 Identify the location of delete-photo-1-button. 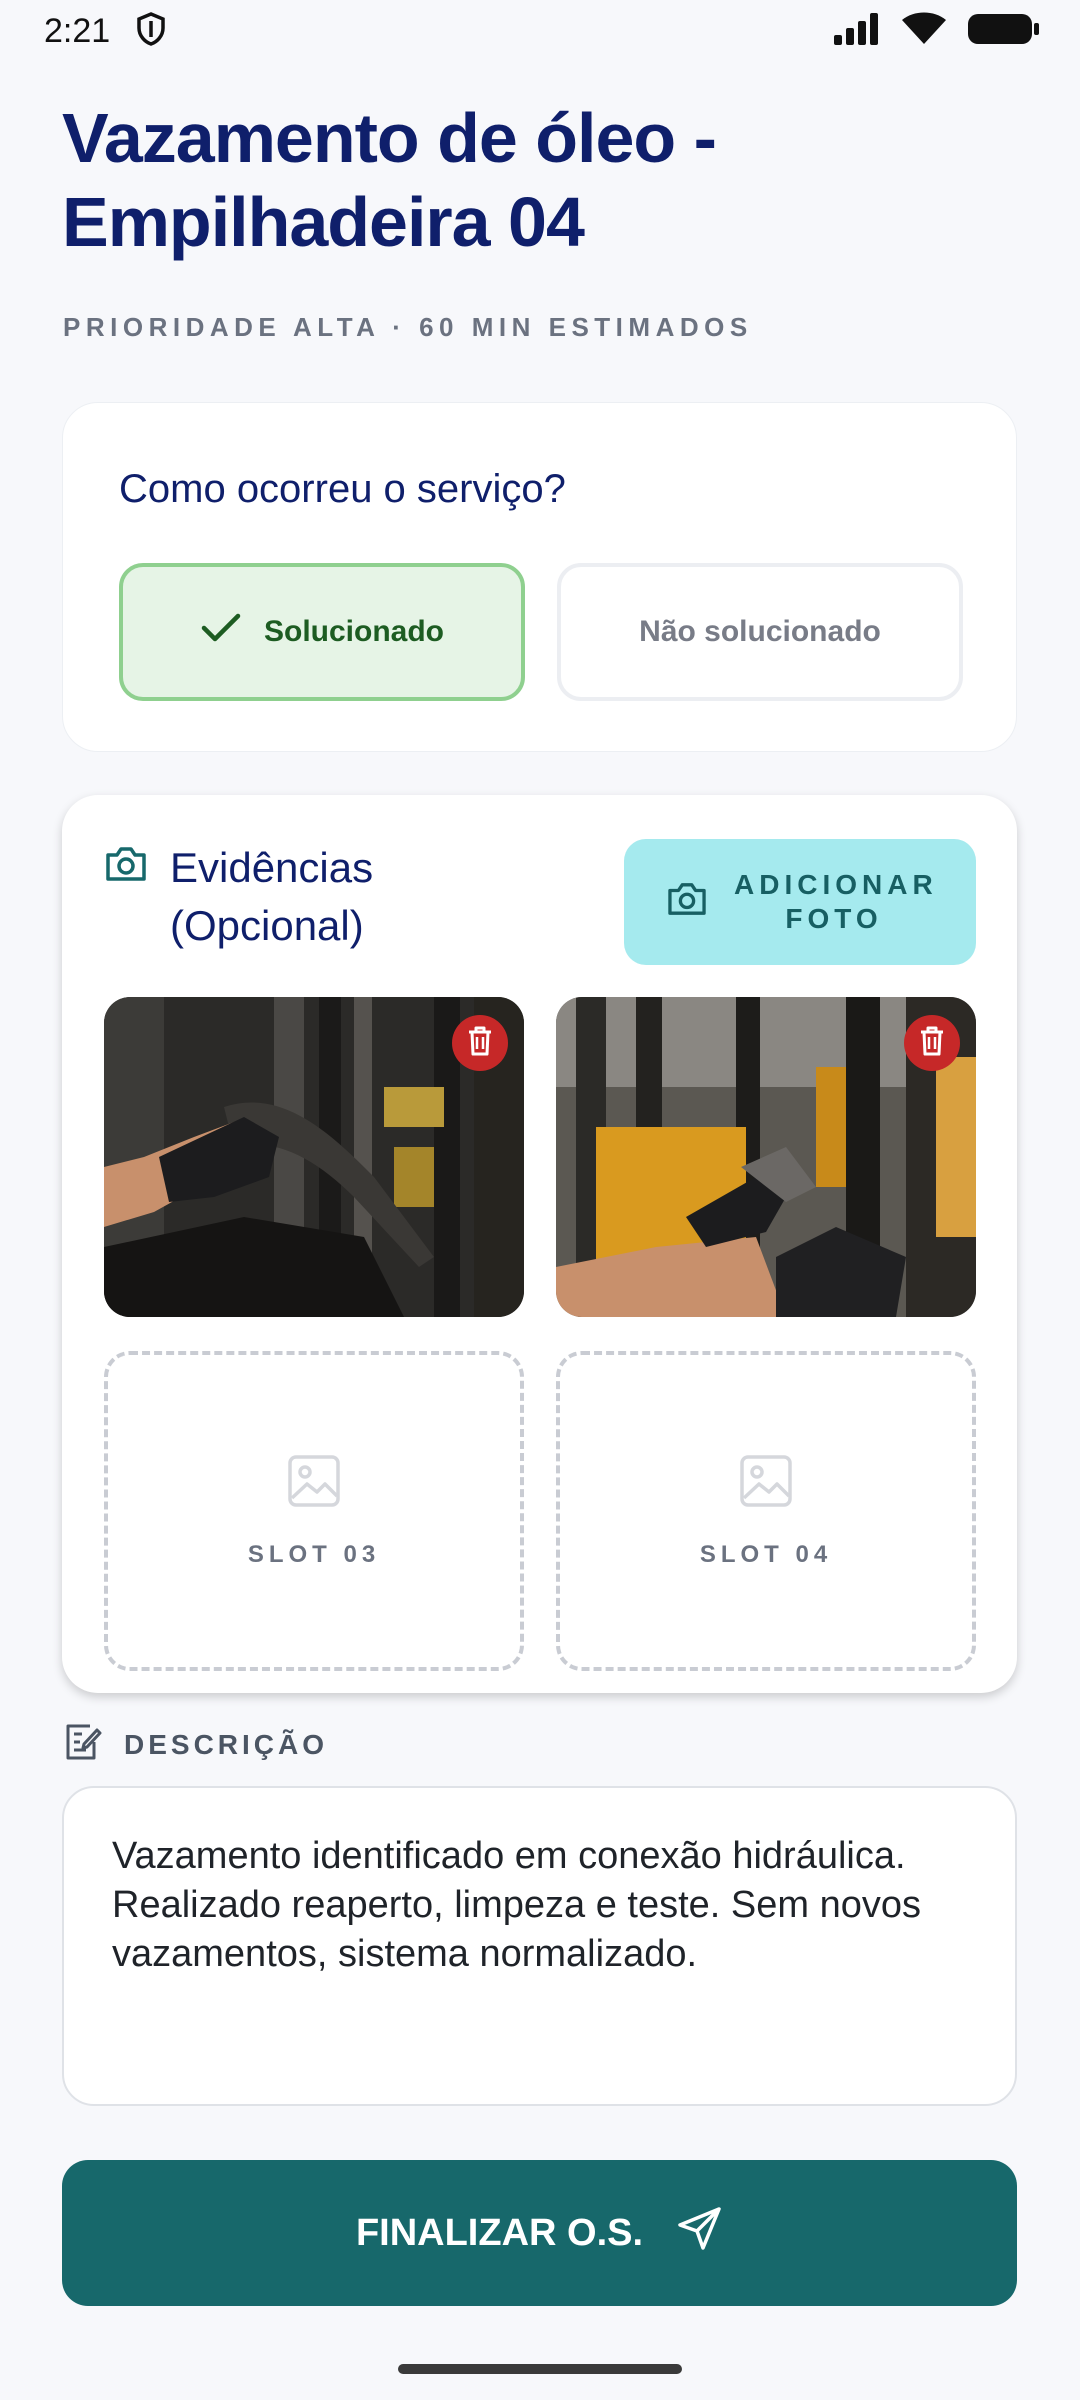
(480, 1043).